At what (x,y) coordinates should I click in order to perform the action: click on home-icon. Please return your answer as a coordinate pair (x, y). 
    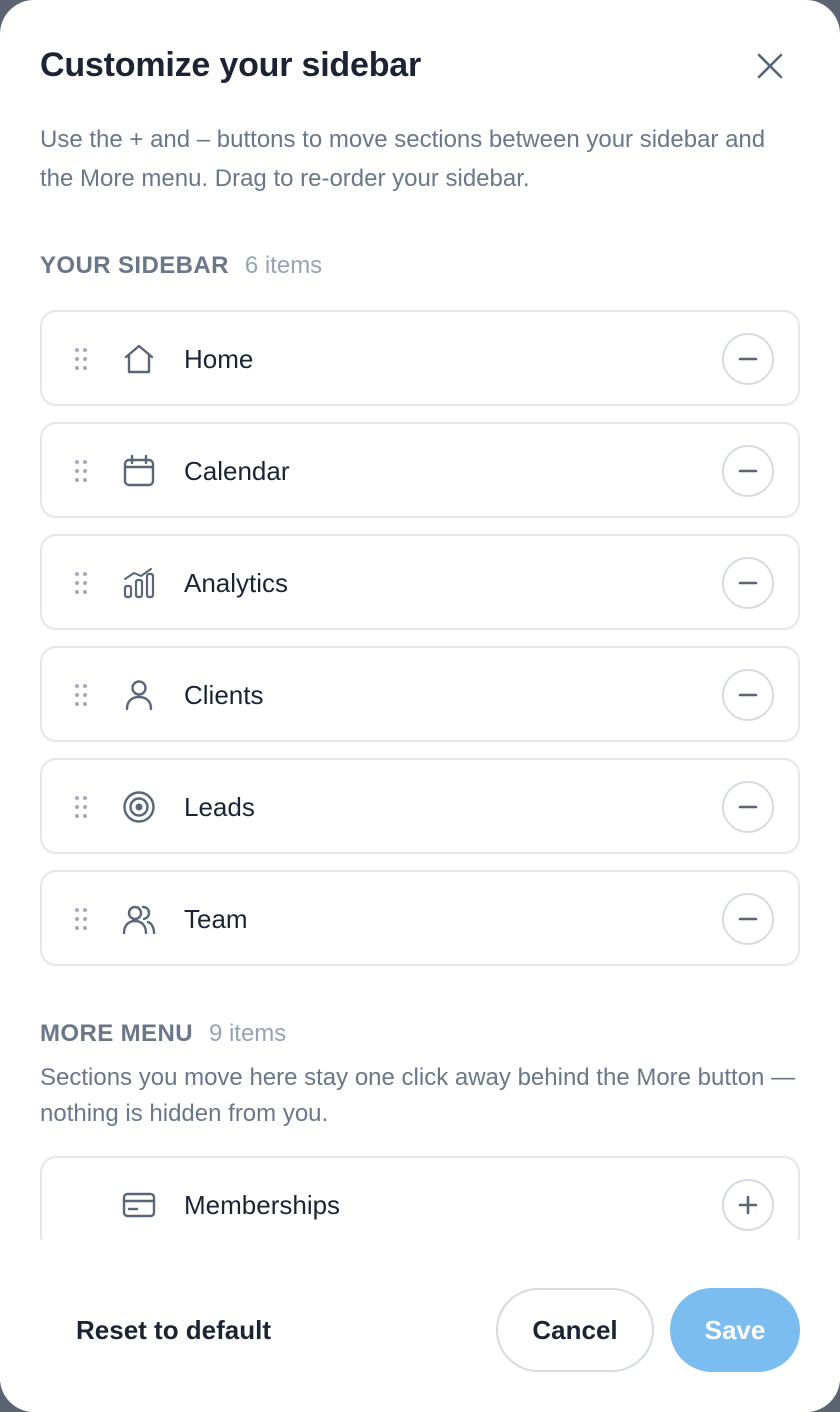
    Looking at the image, I should click on (139, 359).